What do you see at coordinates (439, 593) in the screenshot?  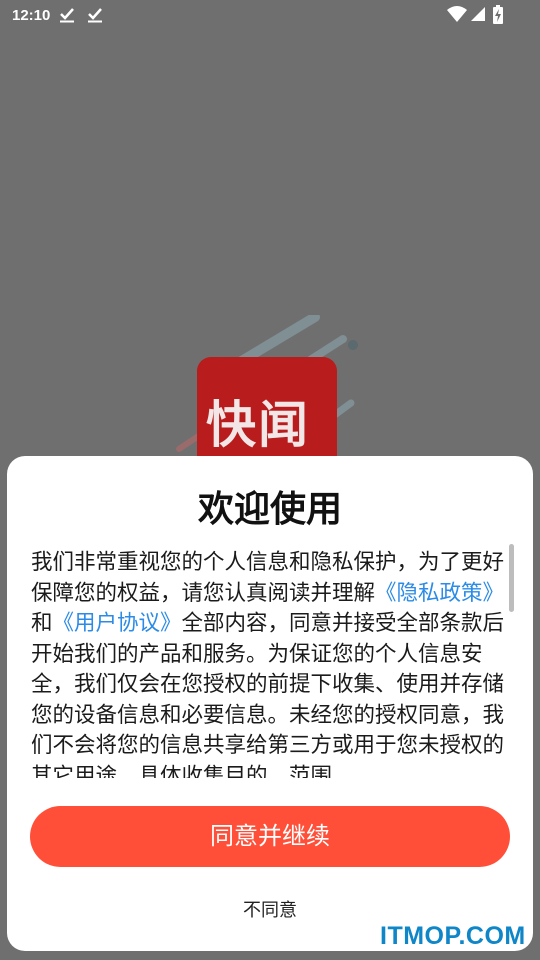 I see `privacy-policy-link: 《隐私政策》` at bounding box center [439, 593].